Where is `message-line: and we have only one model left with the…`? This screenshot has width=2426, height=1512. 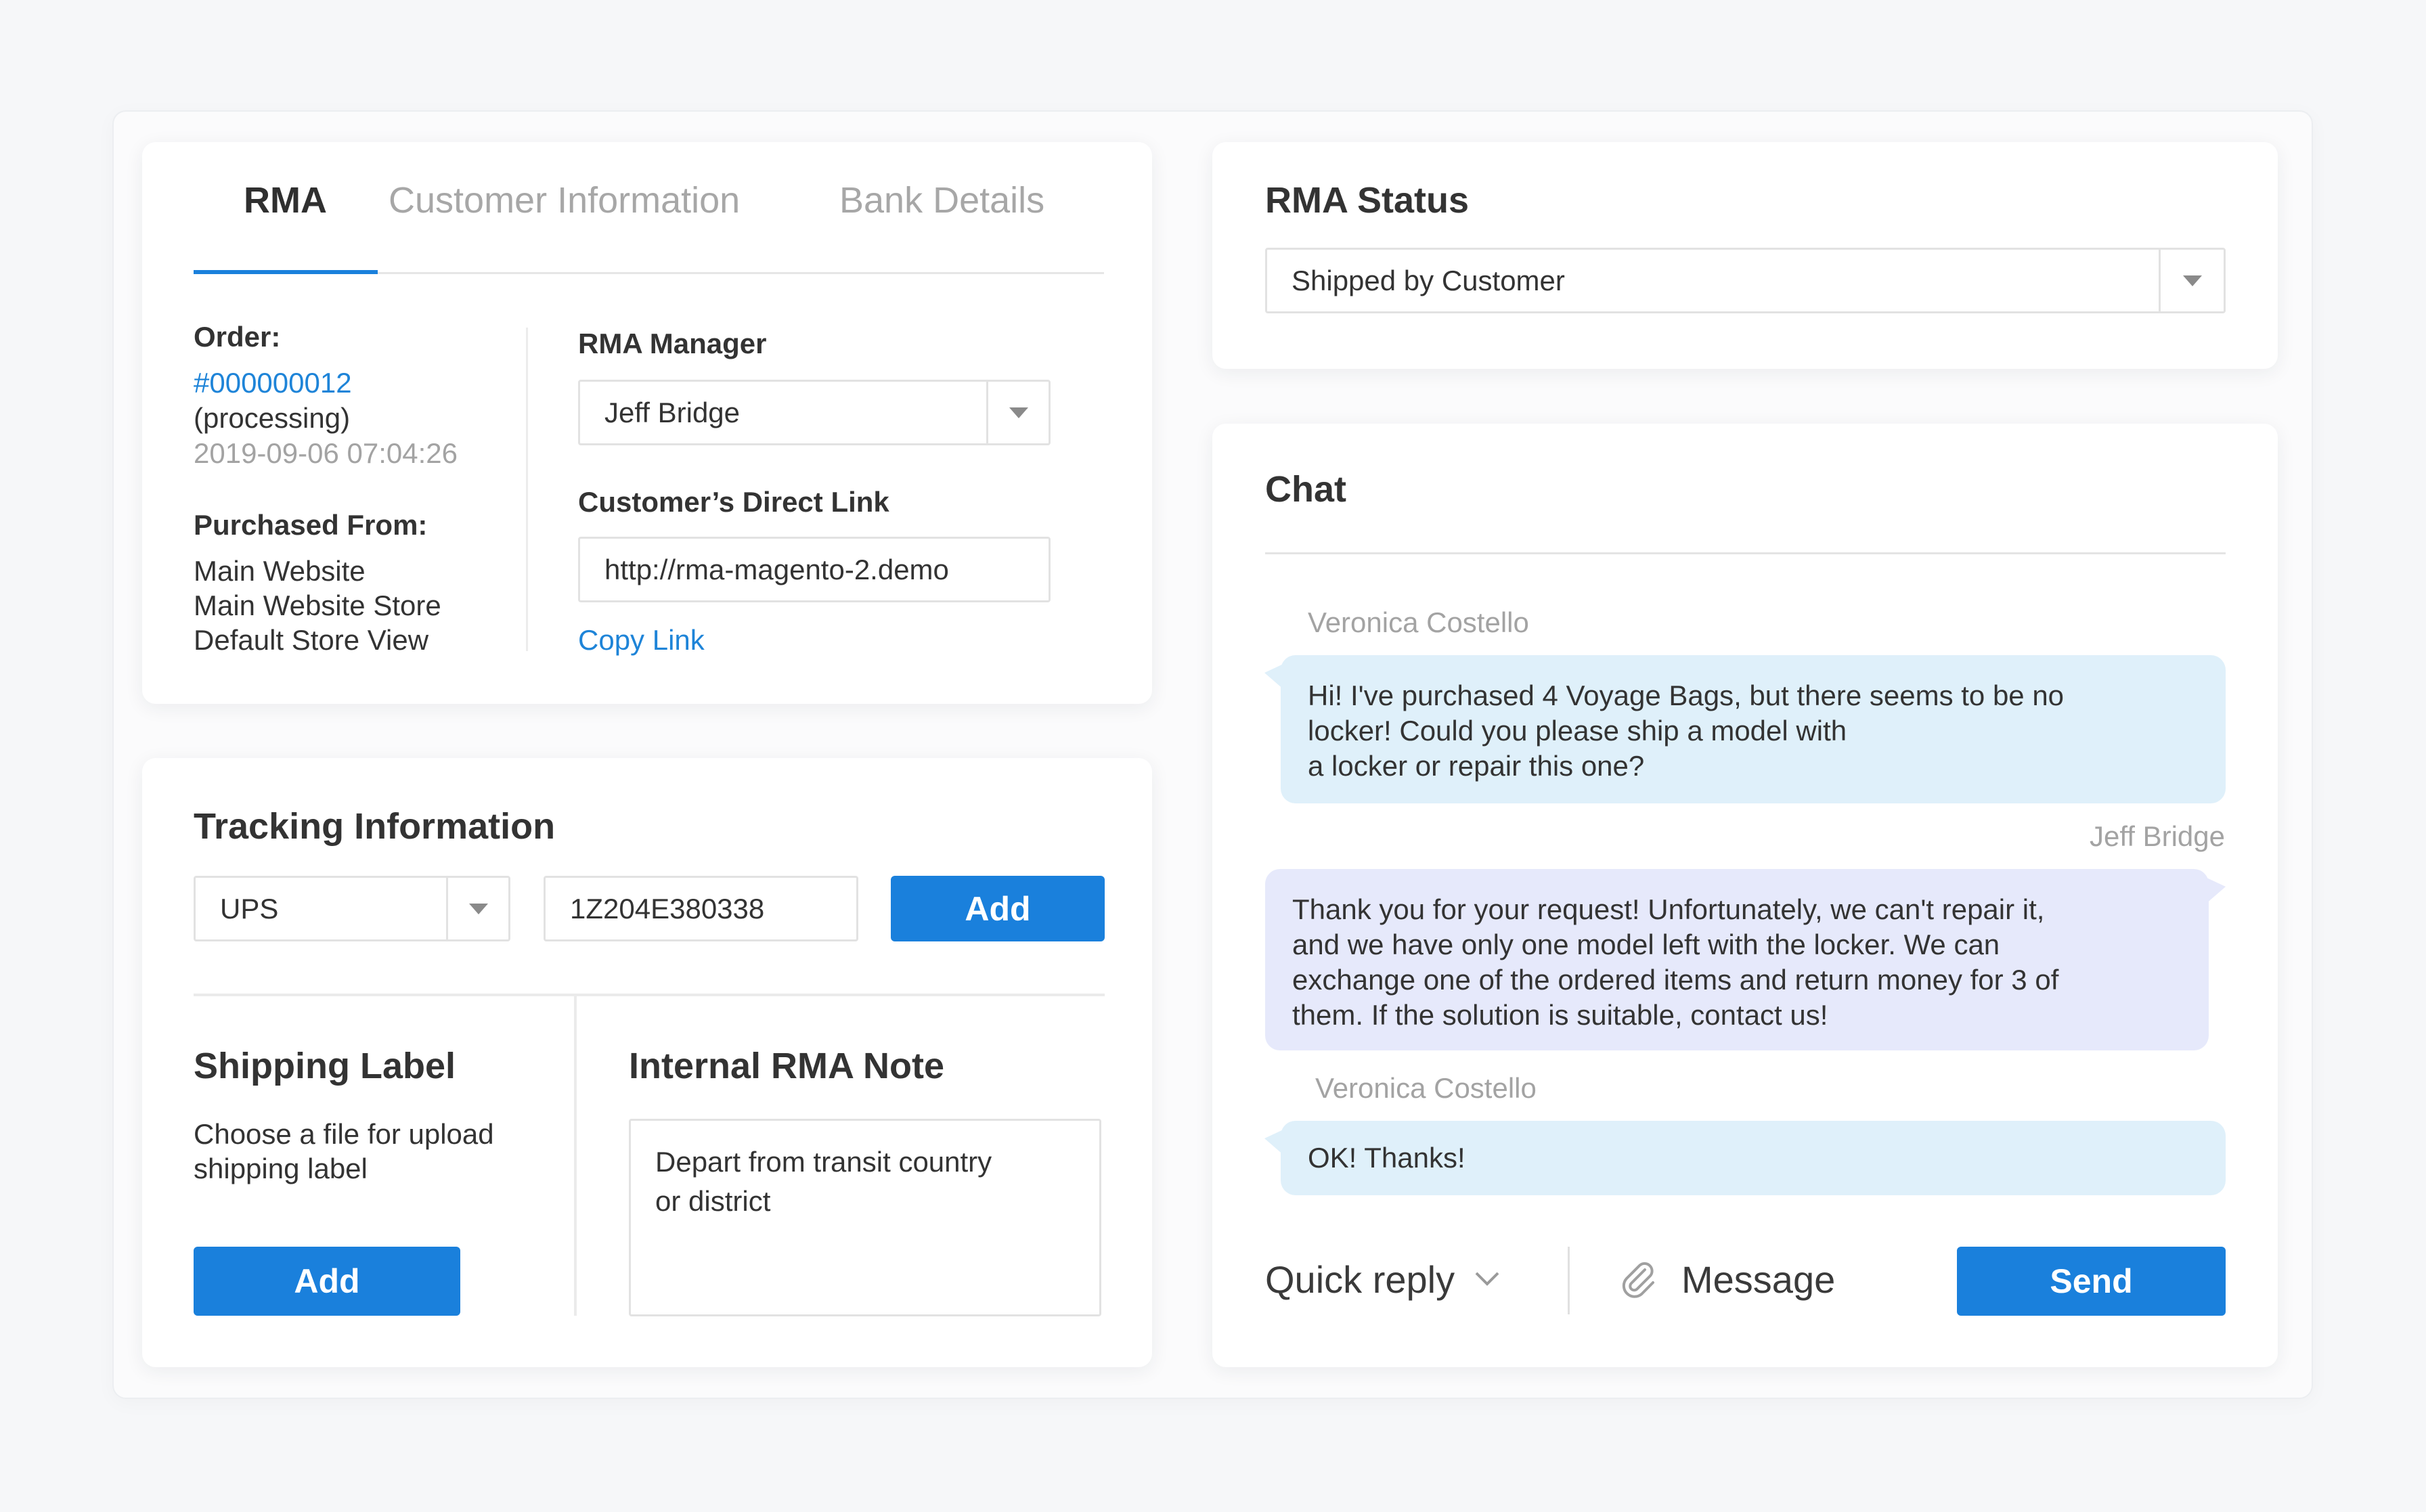
message-line: and we have only one model left with the… is located at coordinates (1646, 944).